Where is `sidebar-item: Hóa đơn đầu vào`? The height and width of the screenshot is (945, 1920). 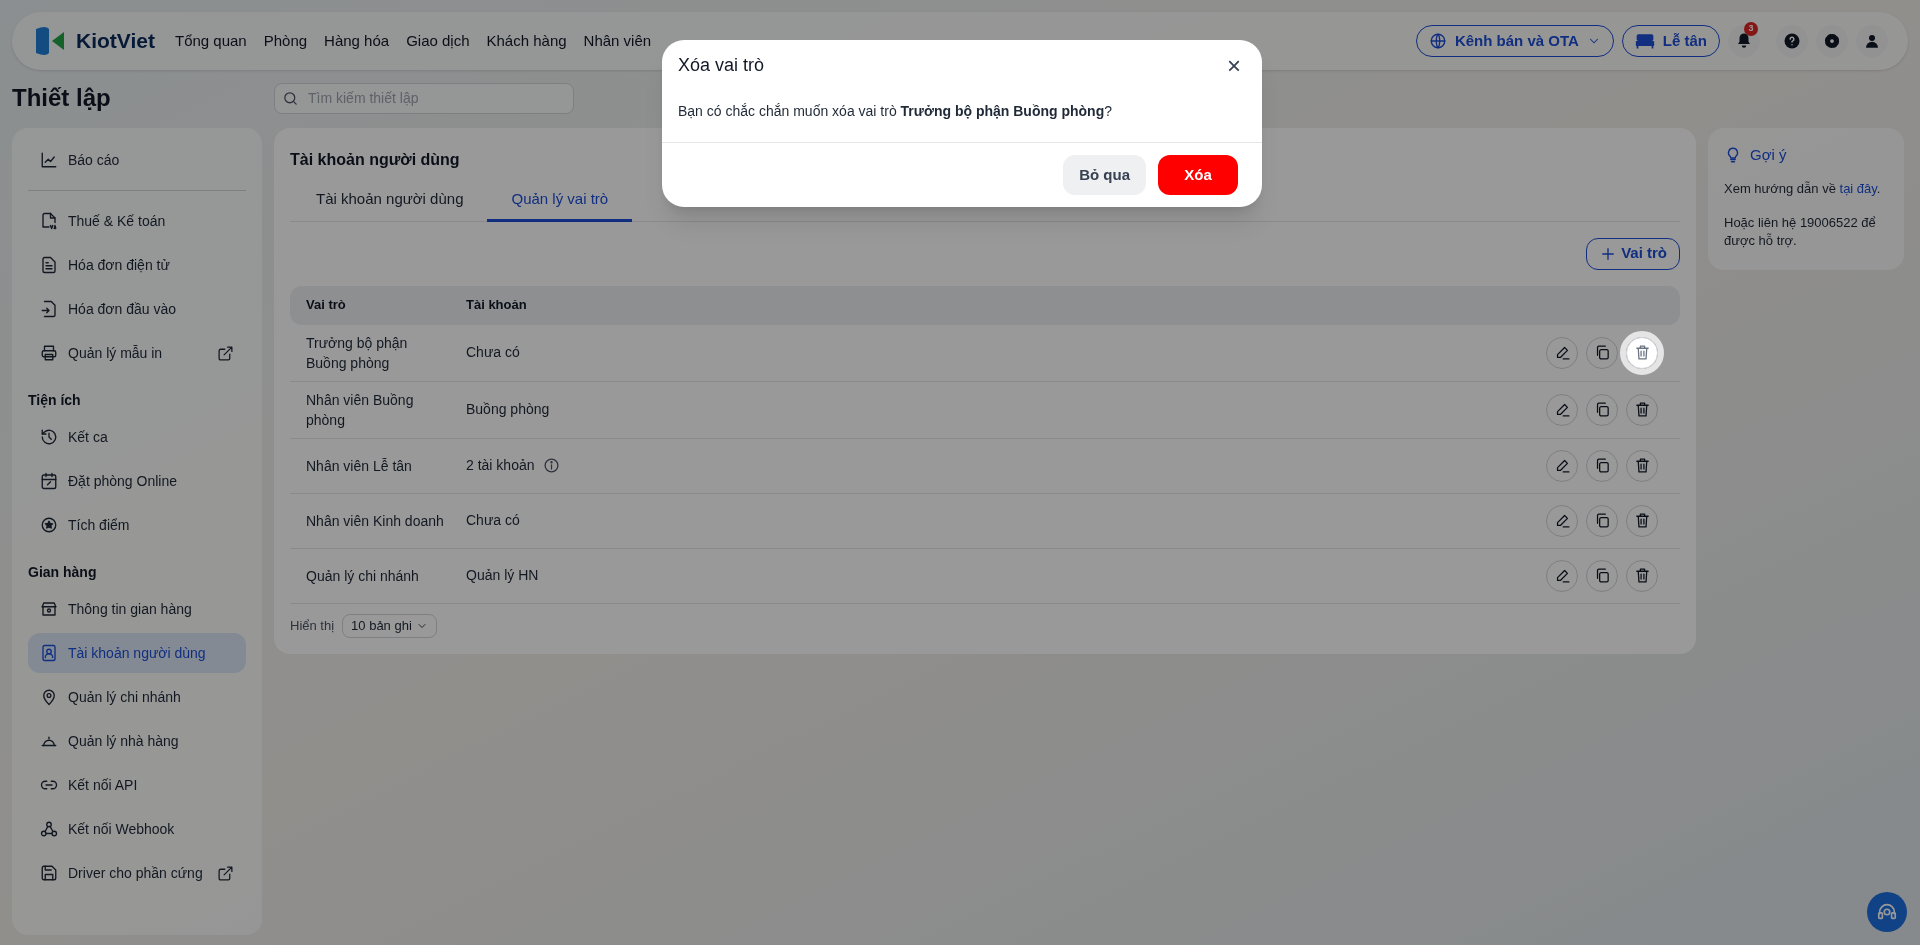
sidebar-item: Hóa đơn đầu vào is located at coordinates (137, 309).